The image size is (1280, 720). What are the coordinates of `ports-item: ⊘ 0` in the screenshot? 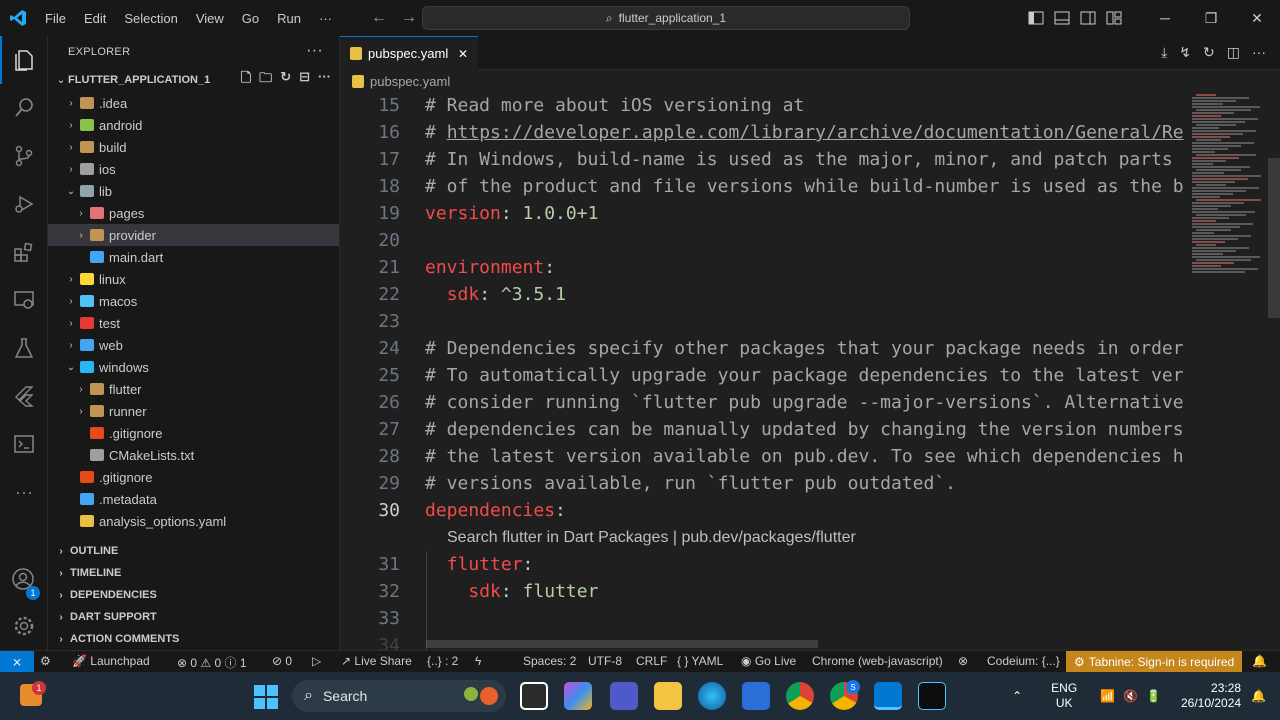 It's located at (282, 661).